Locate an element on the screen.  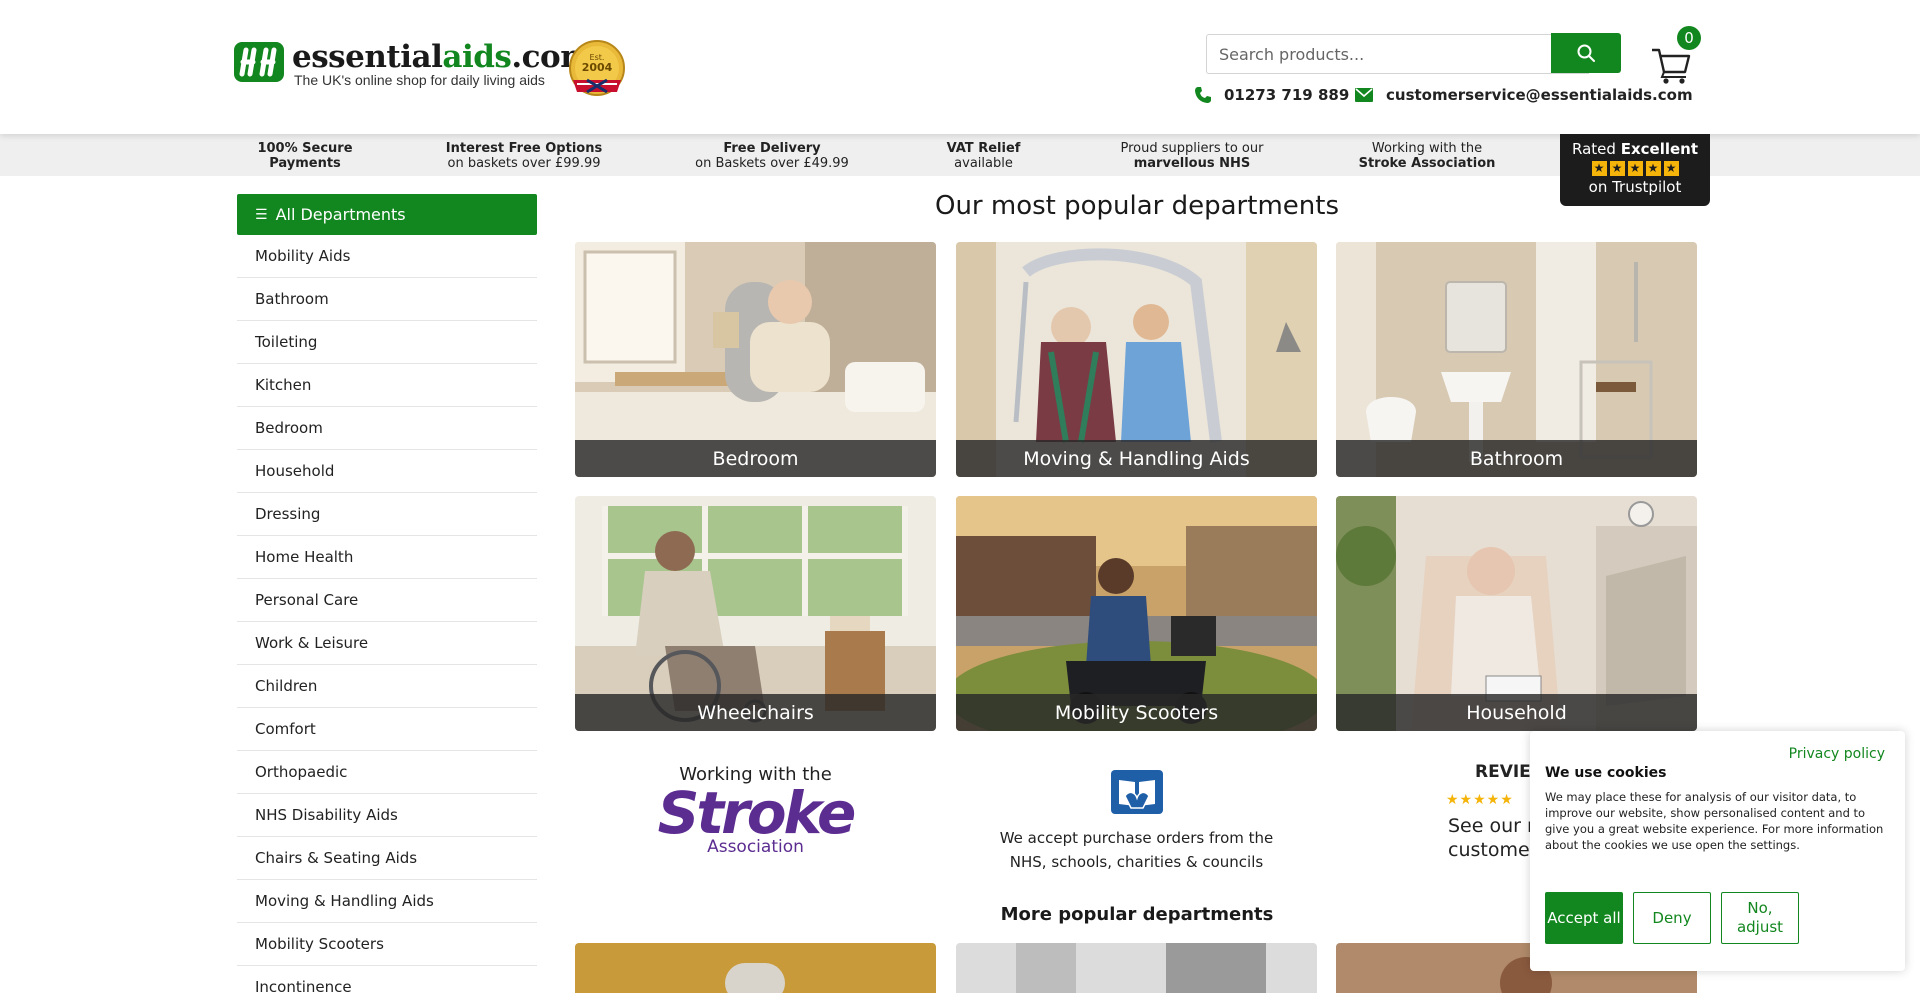
logo-wordmark: essentialaids.com is located at coordinates (442, 57).